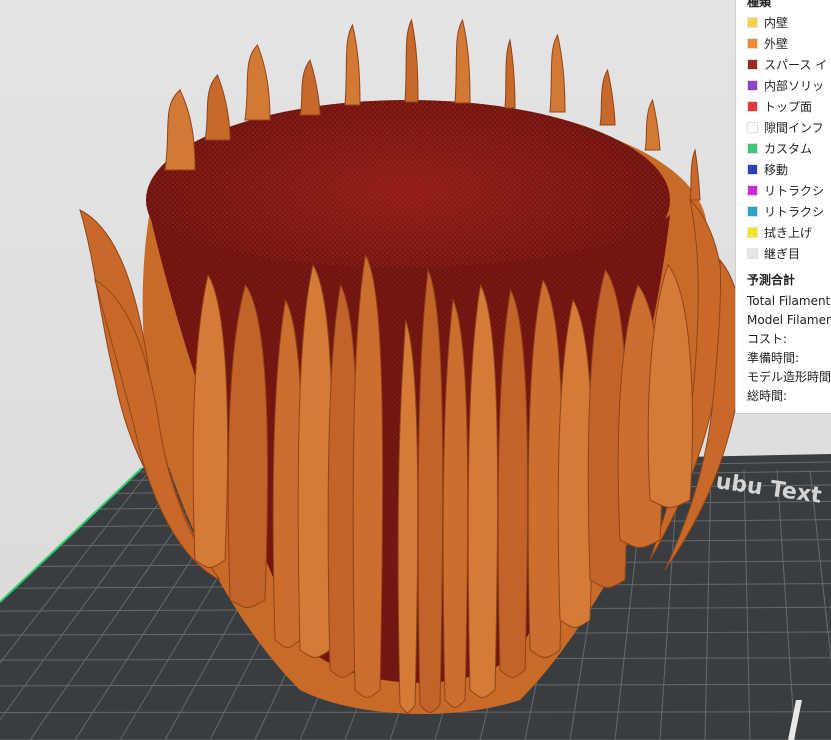 The width and height of the screenshot is (831, 740). I want to click on estimate-row: Total Filament:, so click(789, 301).